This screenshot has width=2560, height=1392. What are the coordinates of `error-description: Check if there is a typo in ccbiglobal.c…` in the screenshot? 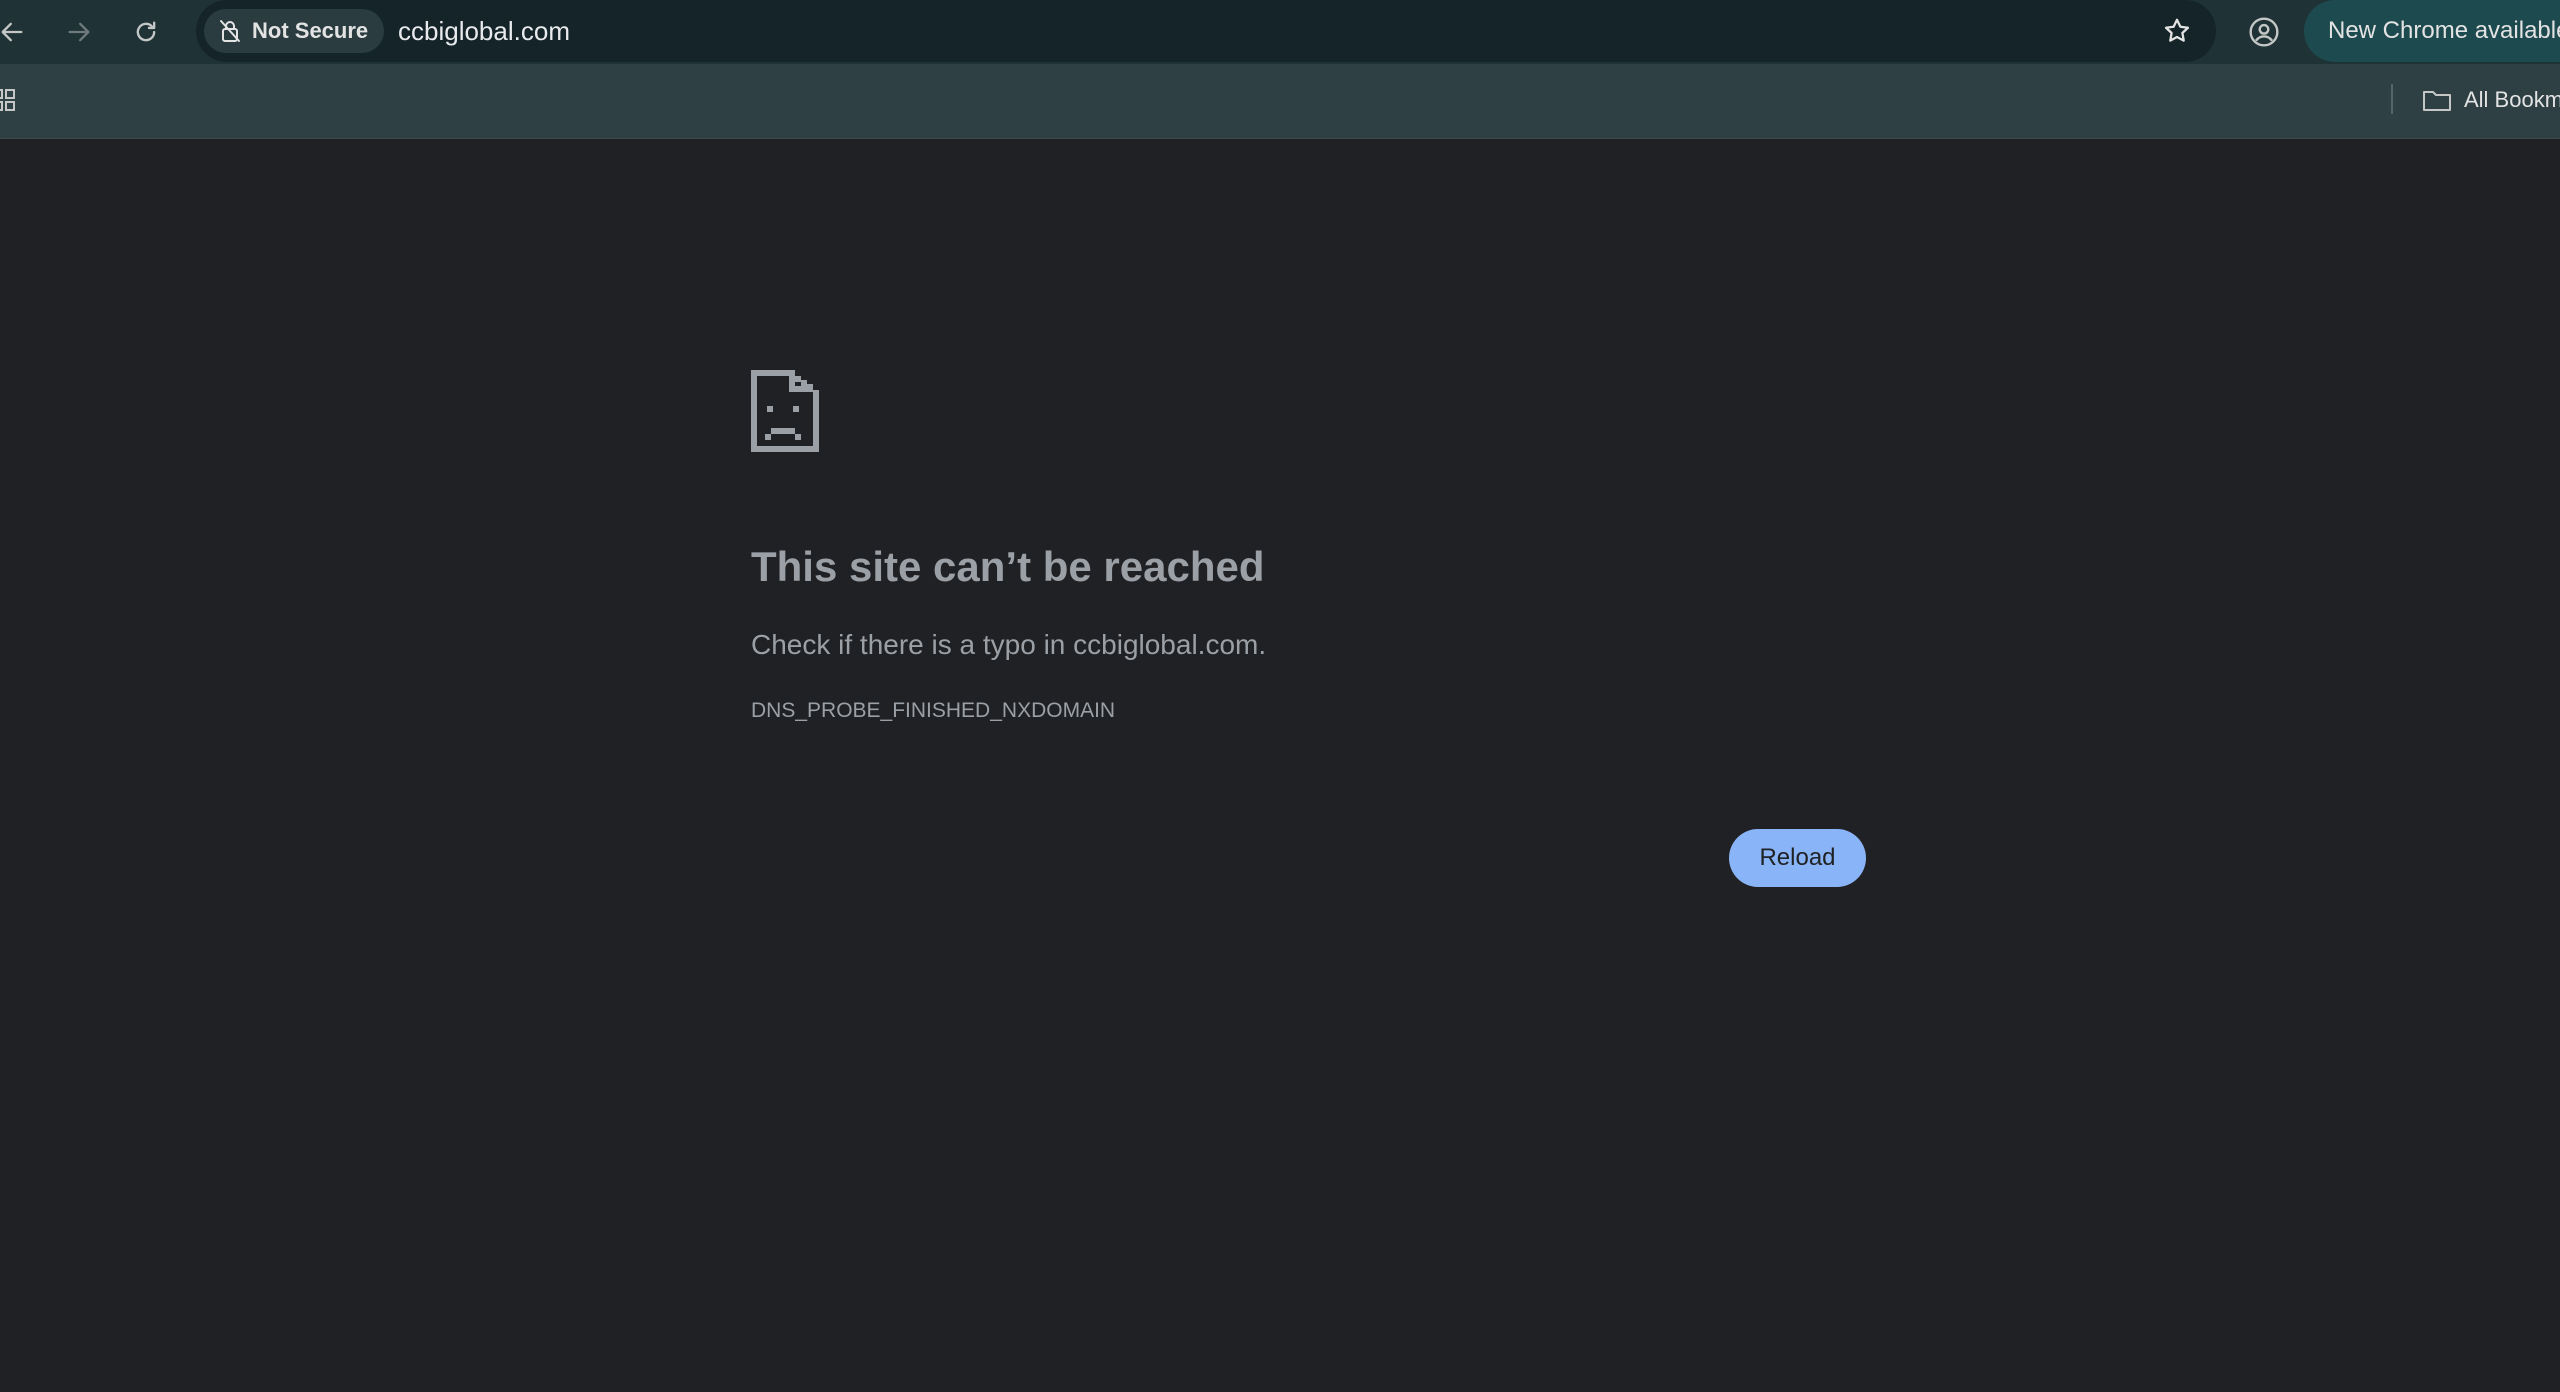 It's located at (1009, 644).